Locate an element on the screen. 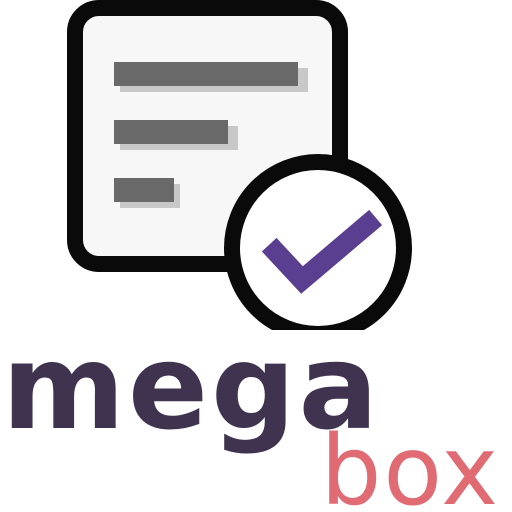 This screenshot has width=512, height=512. check-badge is located at coordinates (318, 242).